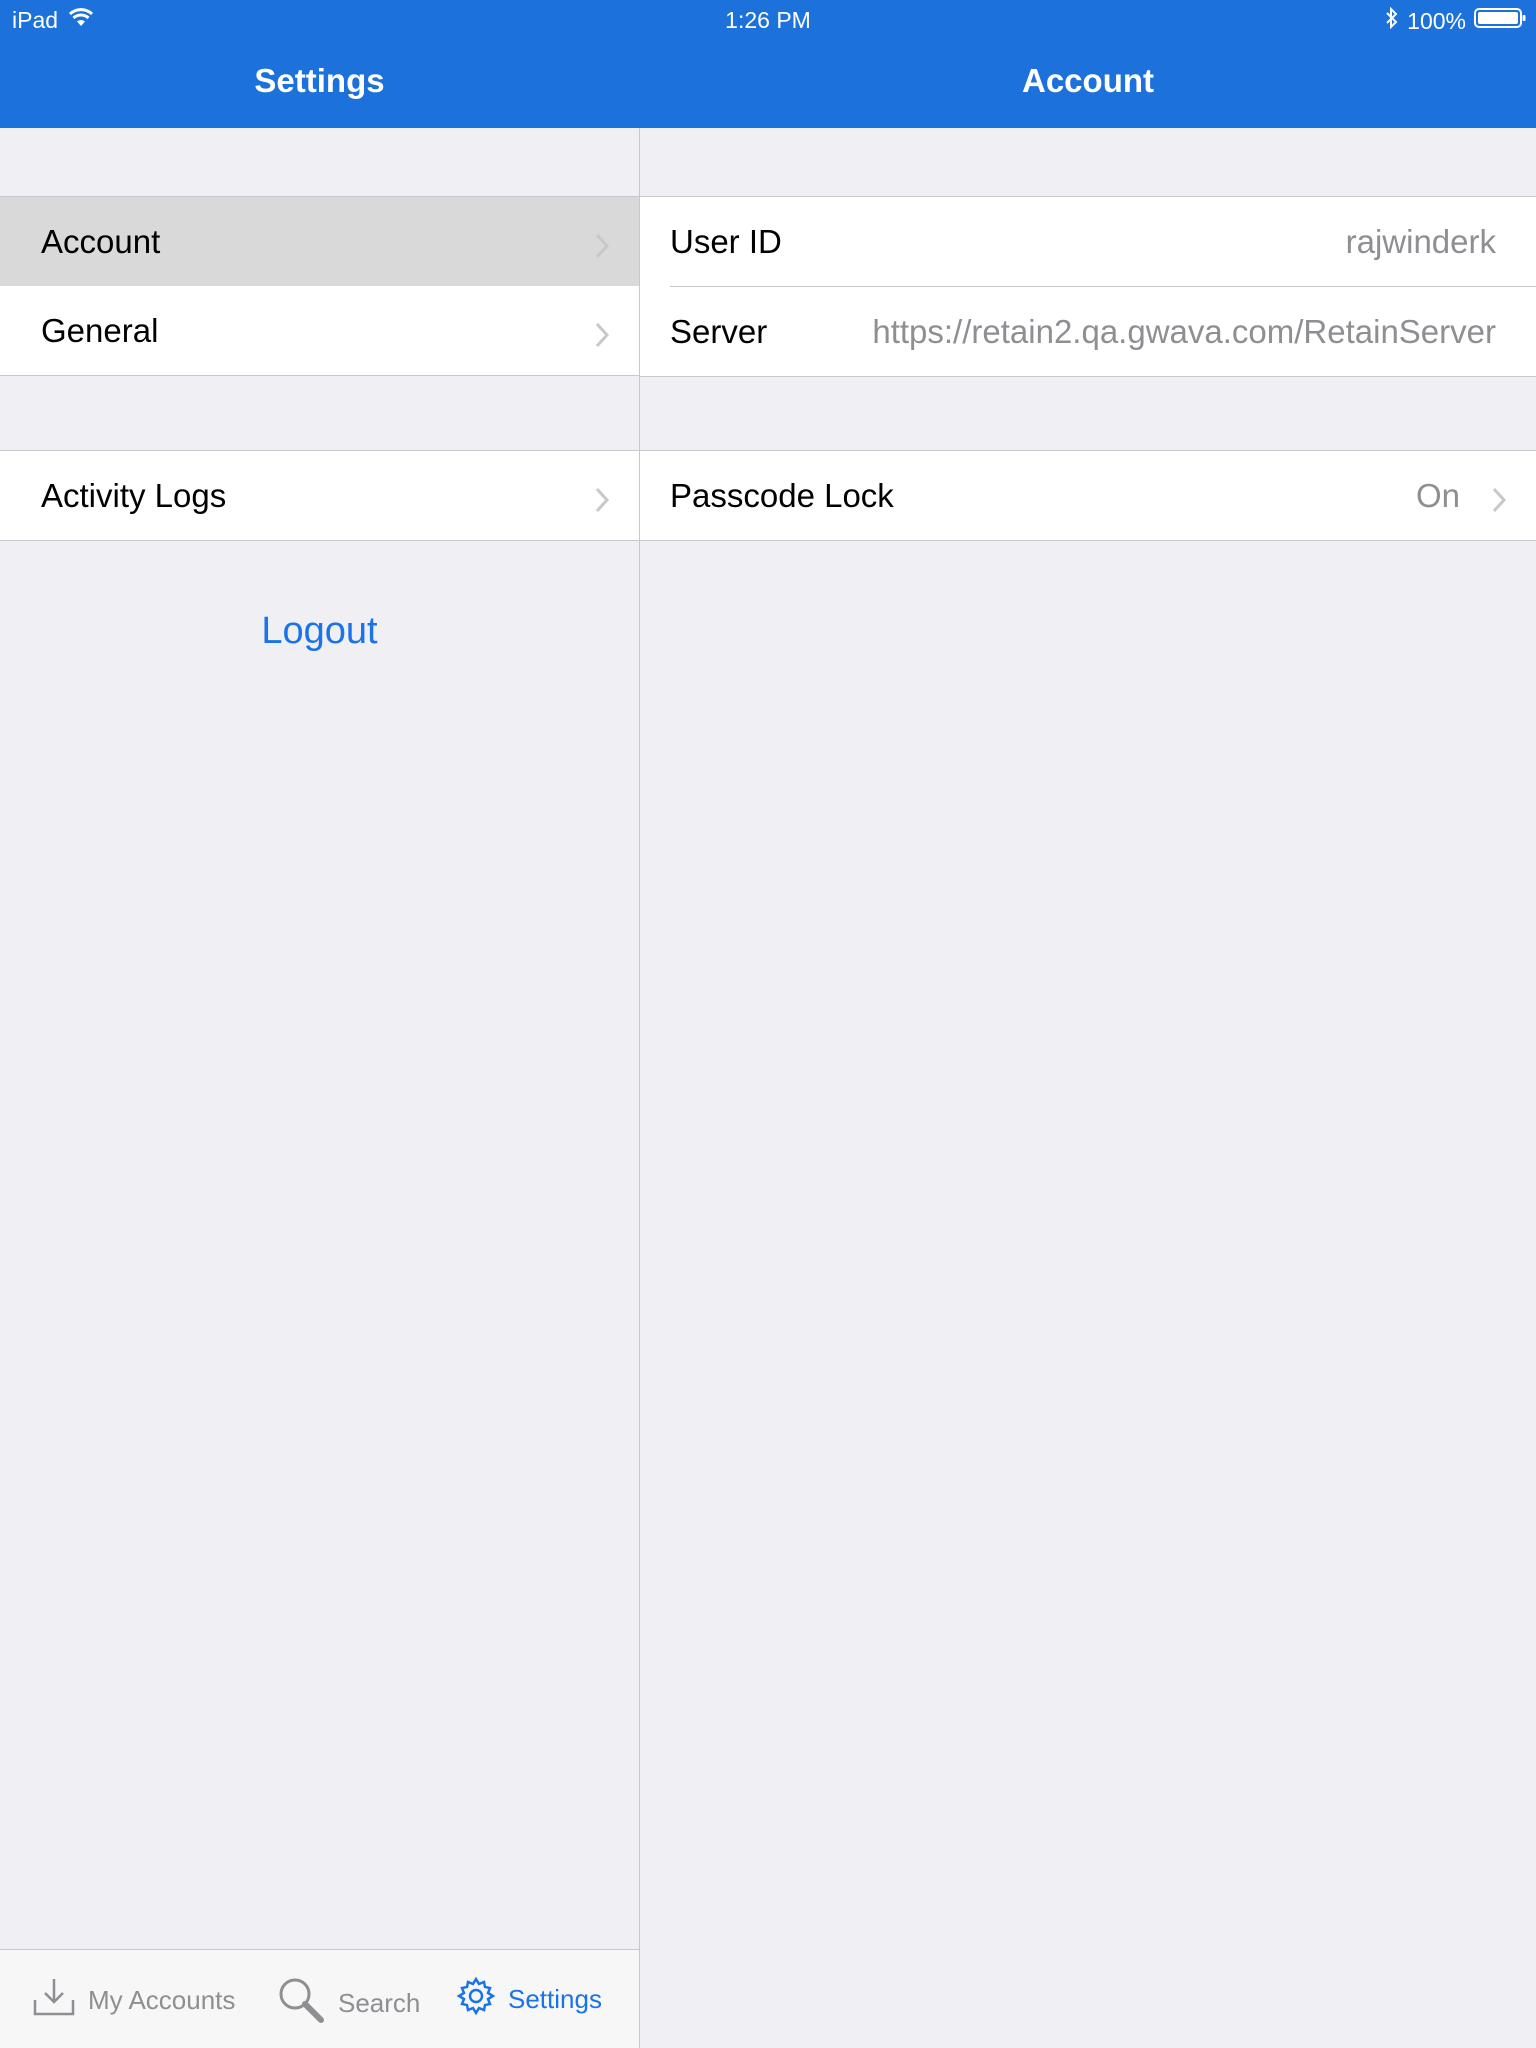 The height and width of the screenshot is (2048, 1536). Describe the element at coordinates (1088, 241) in the screenshot. I see `user-id-row: User ID rajwinderk` at that location.